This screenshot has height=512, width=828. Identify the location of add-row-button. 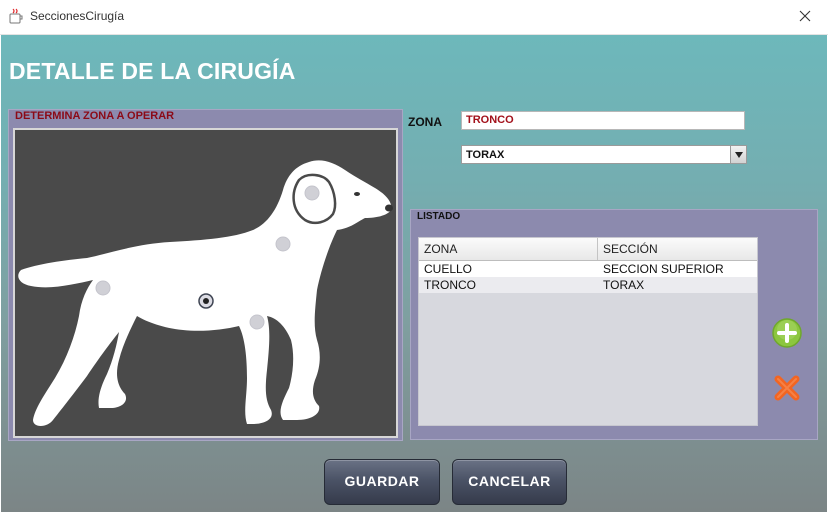
(787, 333).